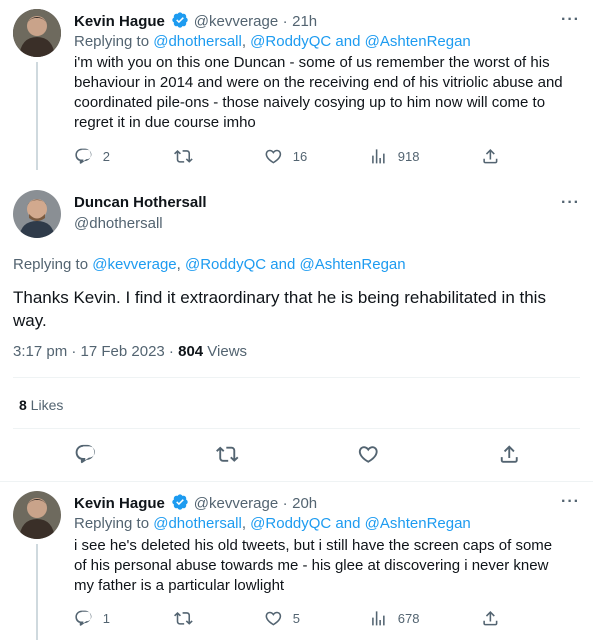 This screenshot has height=640, width=593. I want to click on views-button: 918, so click(394, 156).